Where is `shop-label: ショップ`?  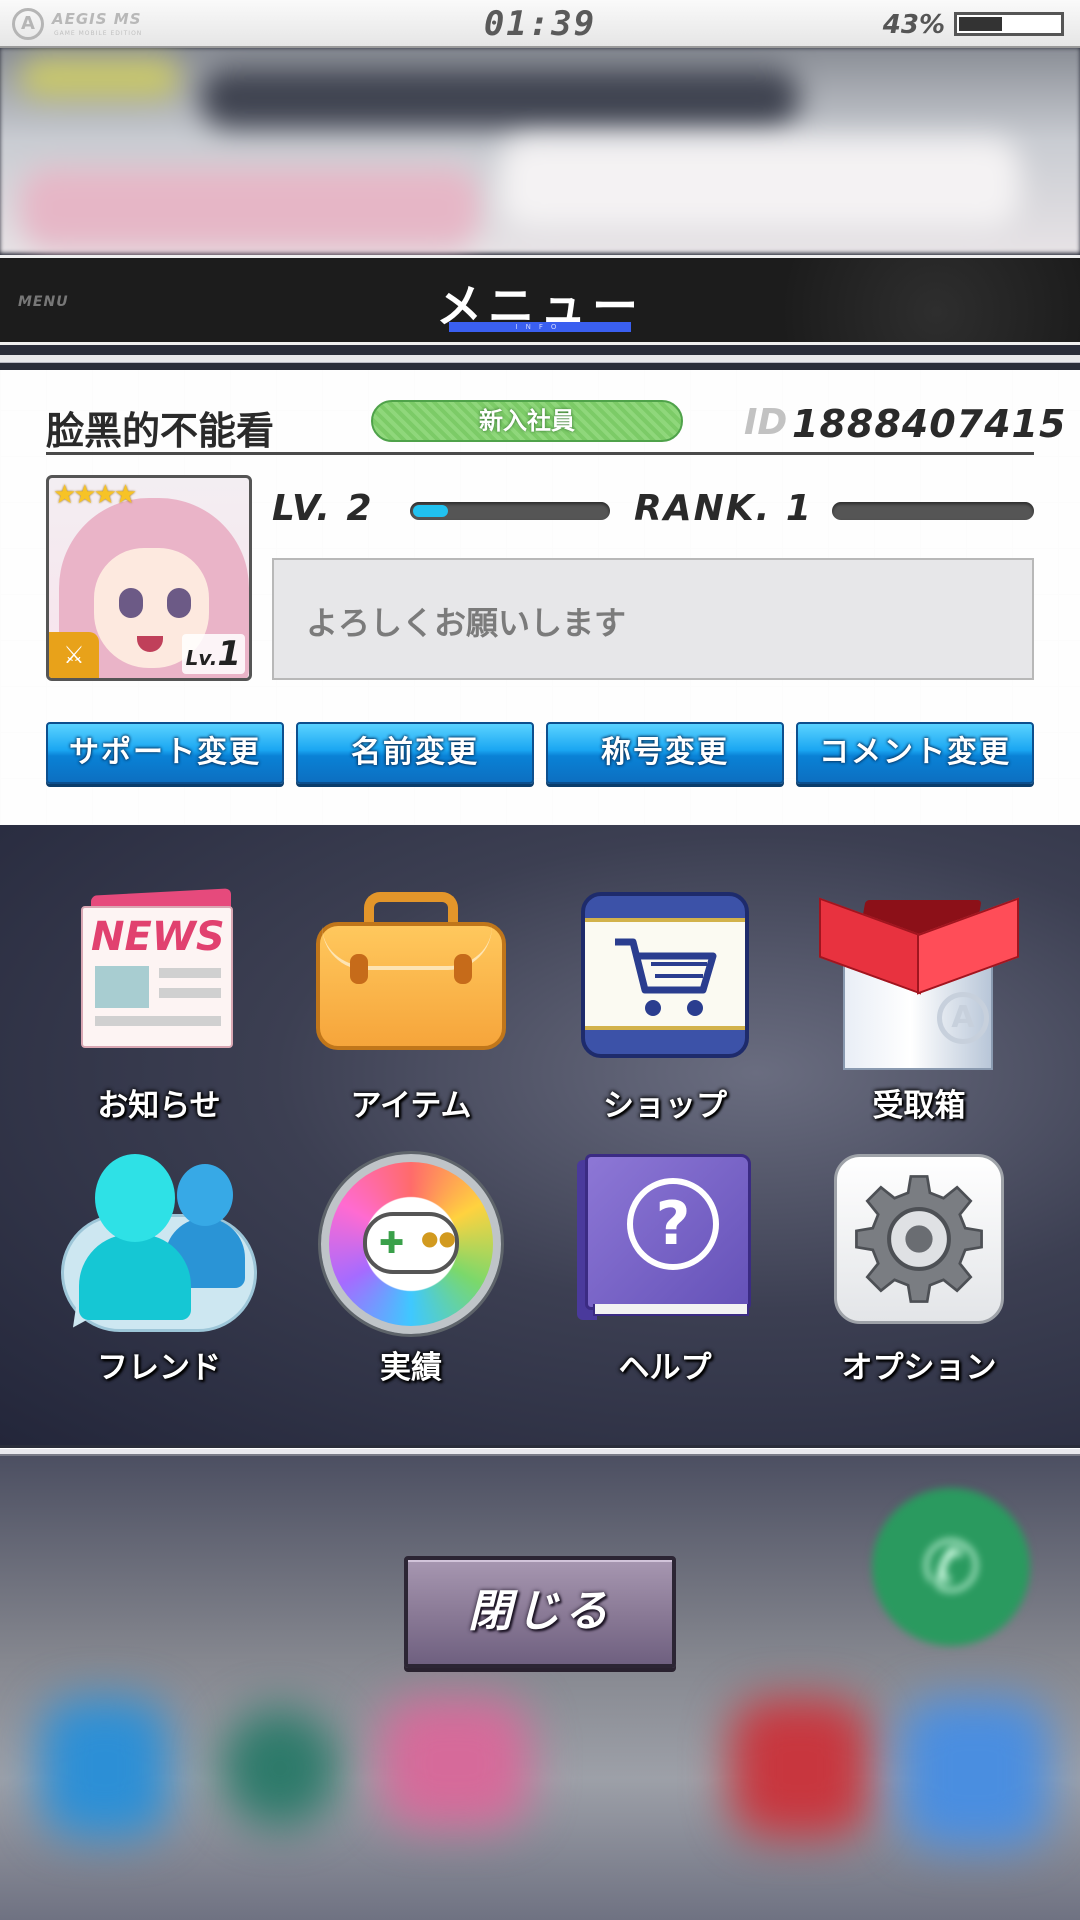 shop-label: ショップ is located at coordinates (665, 1106).